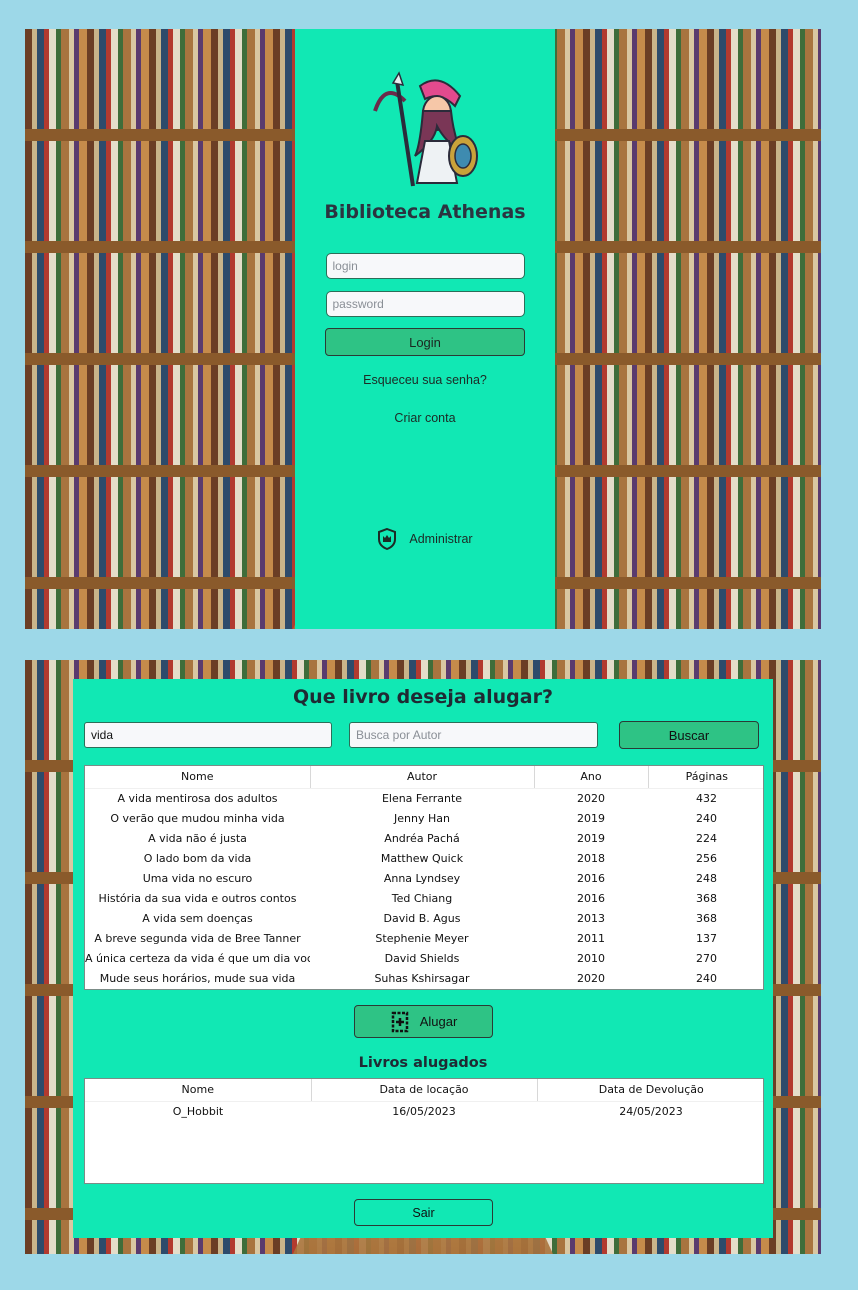 This screenshot has height=1290, width=858. Describe the element at coordinates (473, 735) in the screenshot. I see `author-search-input` at that location.